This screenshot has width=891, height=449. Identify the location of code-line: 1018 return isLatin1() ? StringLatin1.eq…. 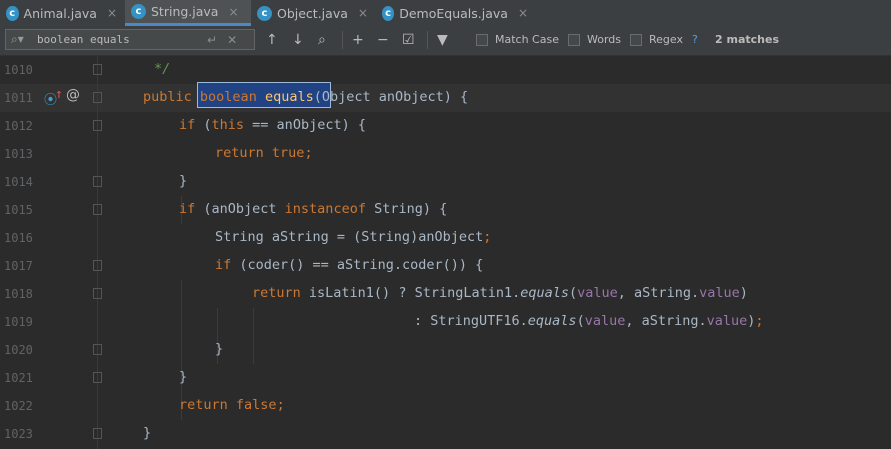
(445, 294).